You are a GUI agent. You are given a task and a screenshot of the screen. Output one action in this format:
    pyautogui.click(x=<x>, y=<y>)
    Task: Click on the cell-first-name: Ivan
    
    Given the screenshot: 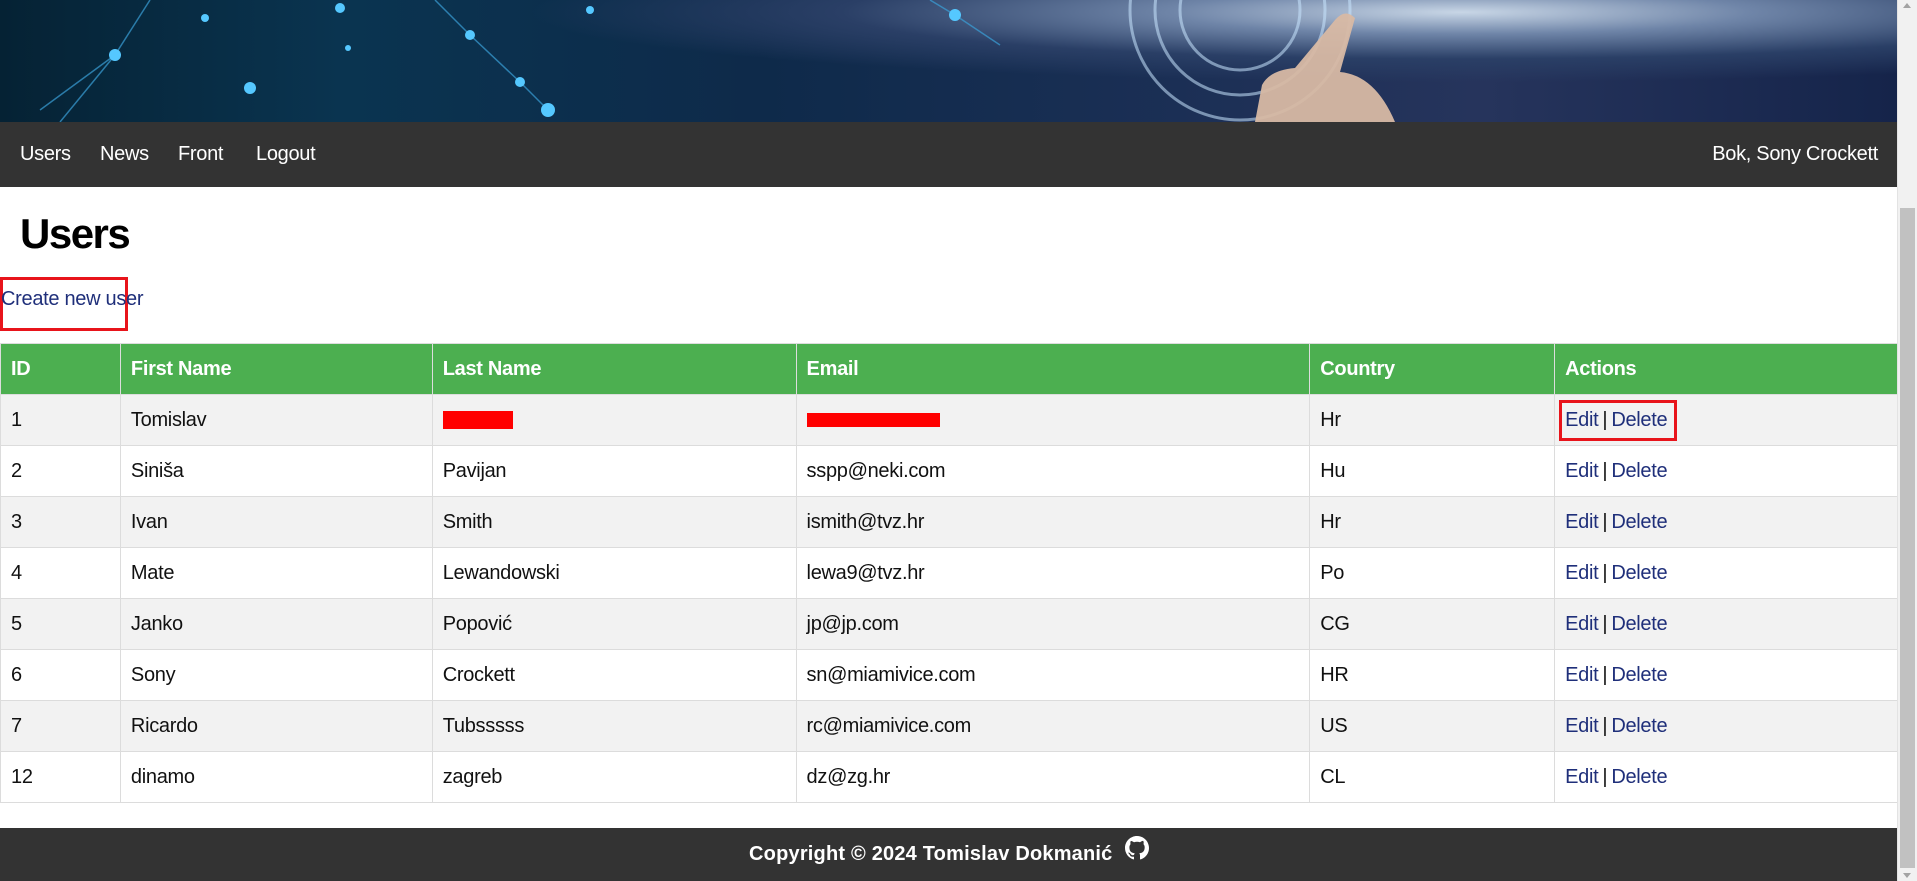 What is the action you would take?
    pyautogui.click(x=276, y=522)
    